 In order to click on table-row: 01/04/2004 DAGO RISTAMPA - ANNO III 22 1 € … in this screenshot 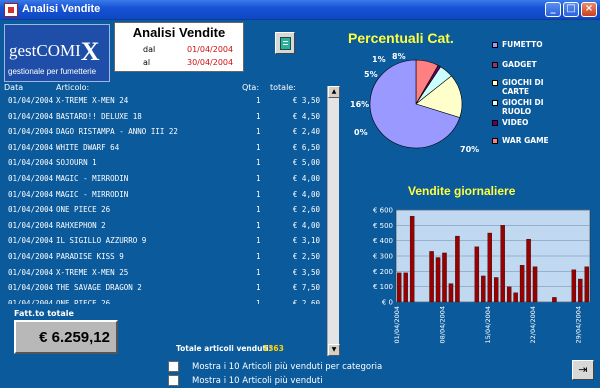, I will do `click(162, 131)`.